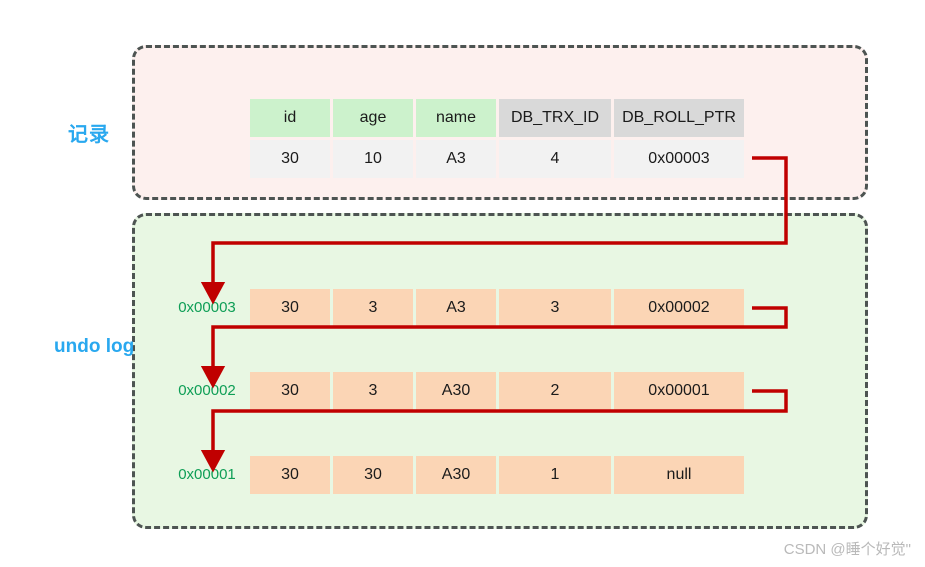 The height and width of the screenshot is (567, 925). Describe the element at coordinates (497, 118) in the screenshot. I see `record-header-row: id age name DB_TRX_ID DB_ROLL_PTR` at that location.